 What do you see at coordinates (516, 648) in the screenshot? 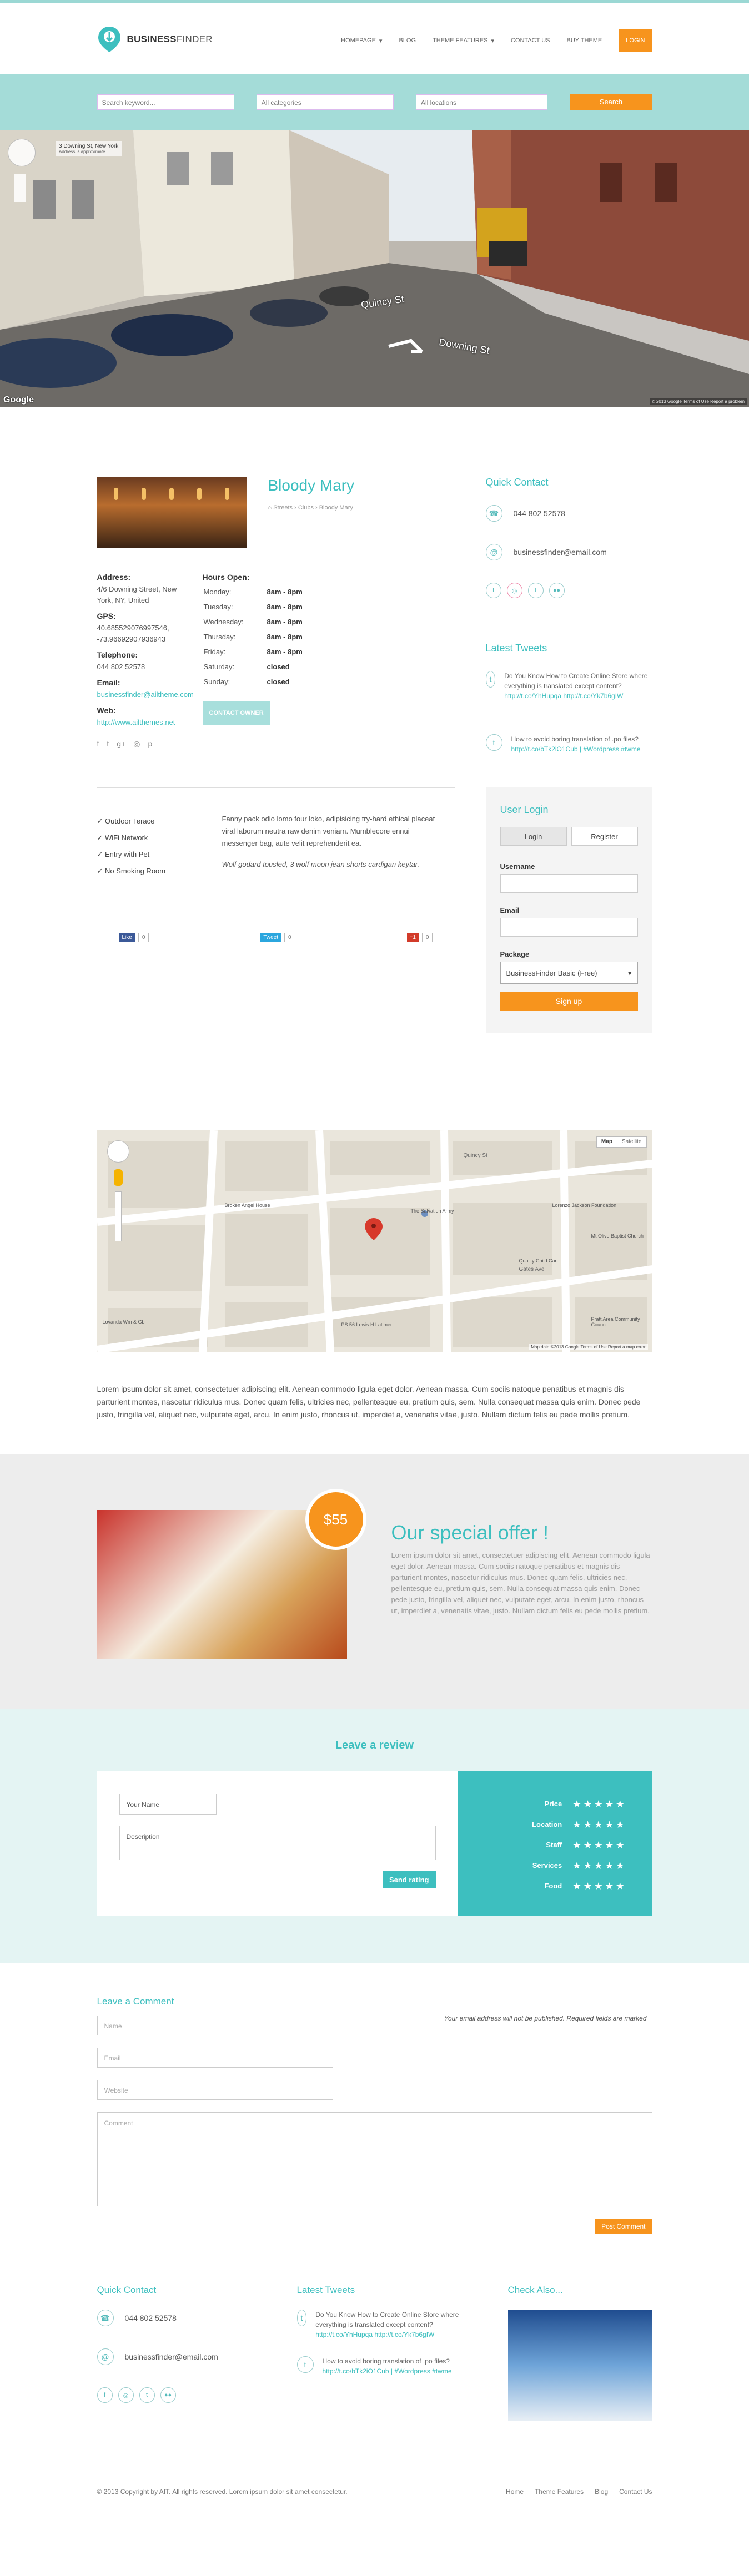
I see `latest-tweets-title: Latest Tweets` at bounding box center [516, 648].